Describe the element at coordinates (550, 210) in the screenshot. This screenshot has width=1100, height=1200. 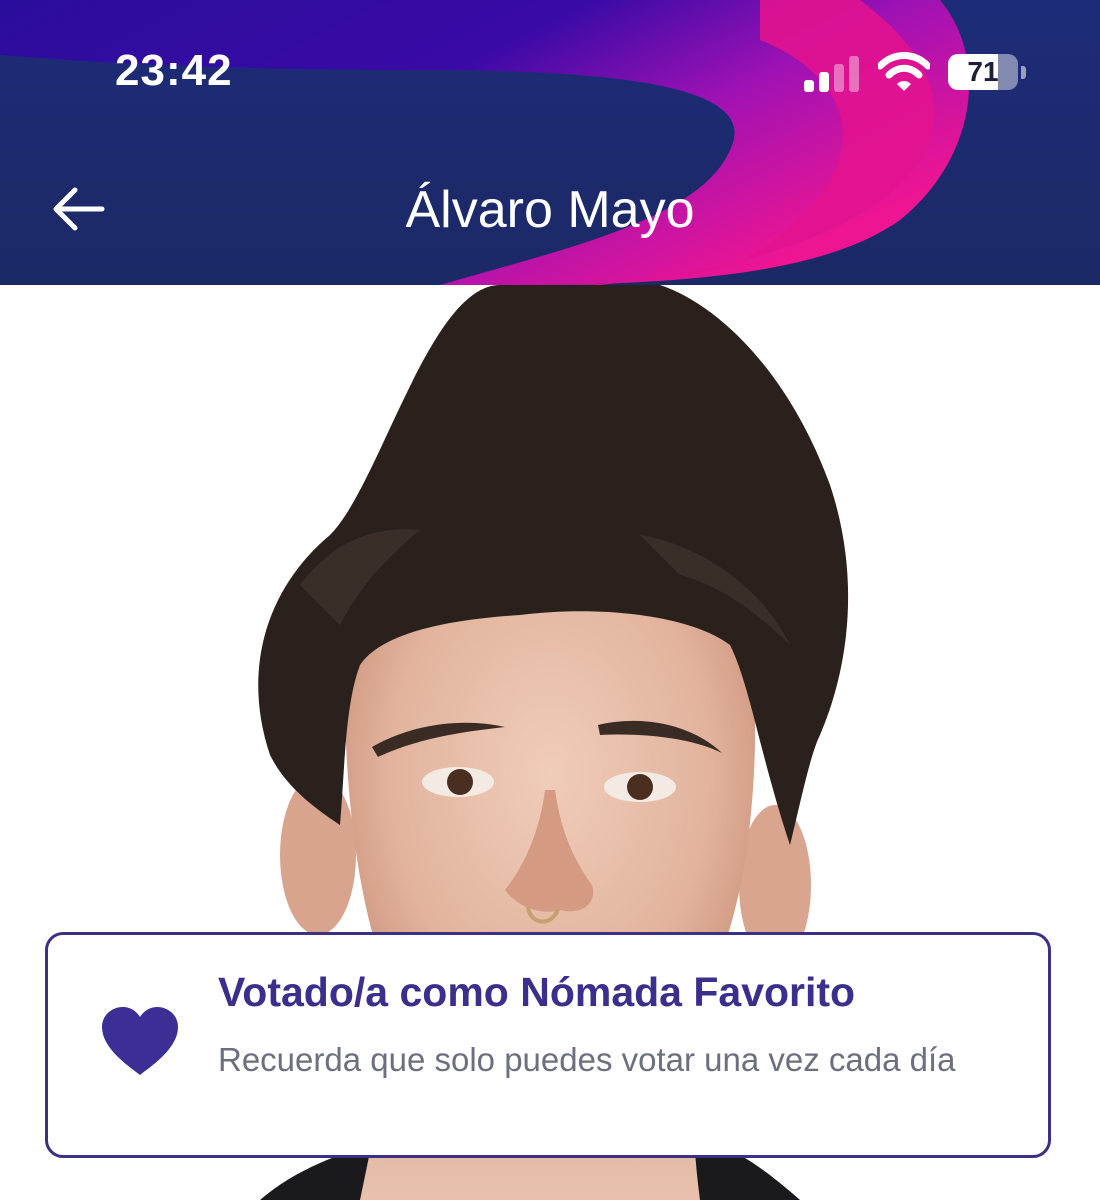
I see `page-title: Álvaro Mayo` at that location.